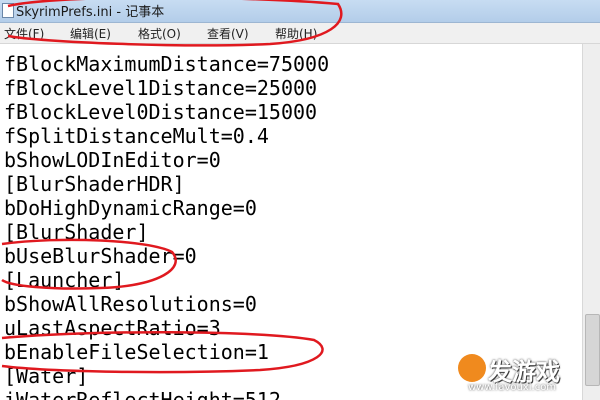  Describe the element at coordinates (161, 112) in the screenshot. I see `text-line: fBlockLevel0Distance=15000` at that location.